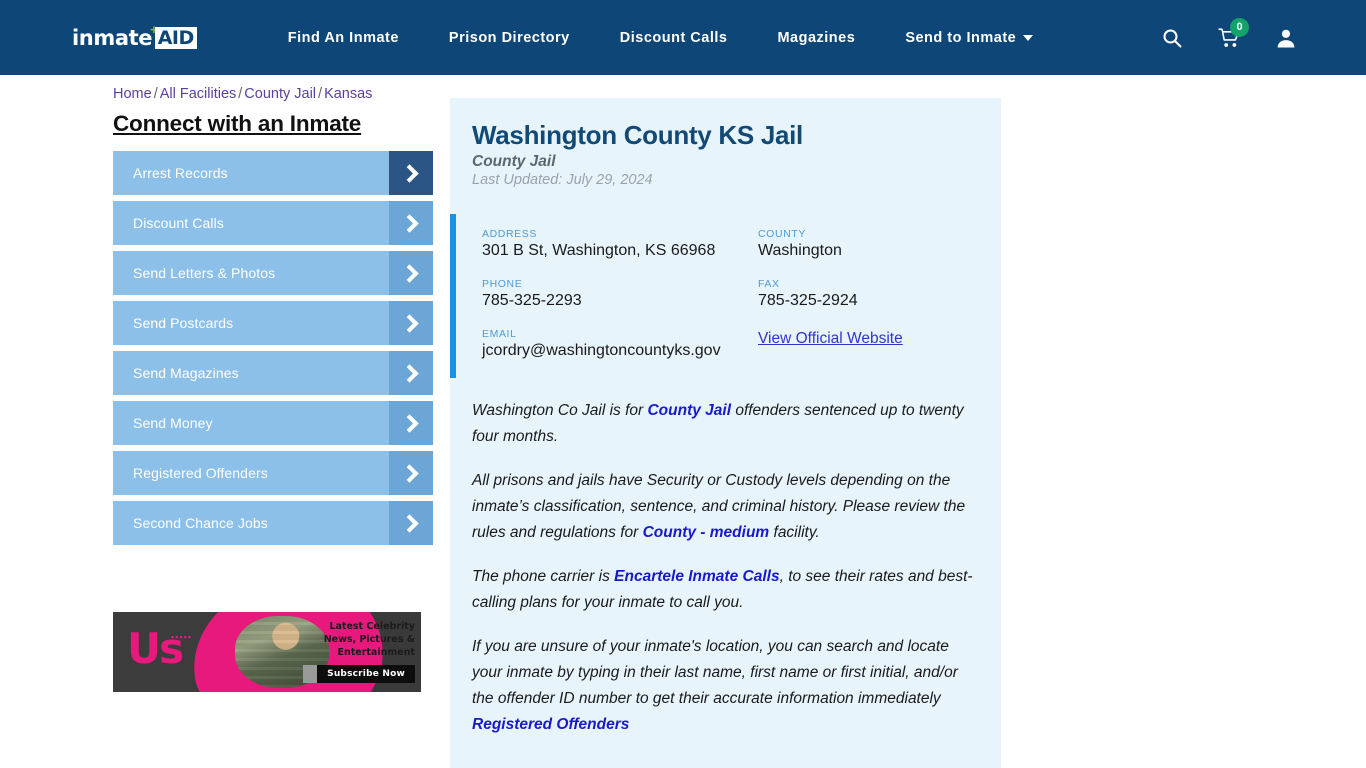 The height and width of the screenshot is (768, 1366). What do you see at coordinates (359, 674) in the screenshot?
I see `ad-subscribe-button: Subscribe Now` at bounding box center [359, 674].